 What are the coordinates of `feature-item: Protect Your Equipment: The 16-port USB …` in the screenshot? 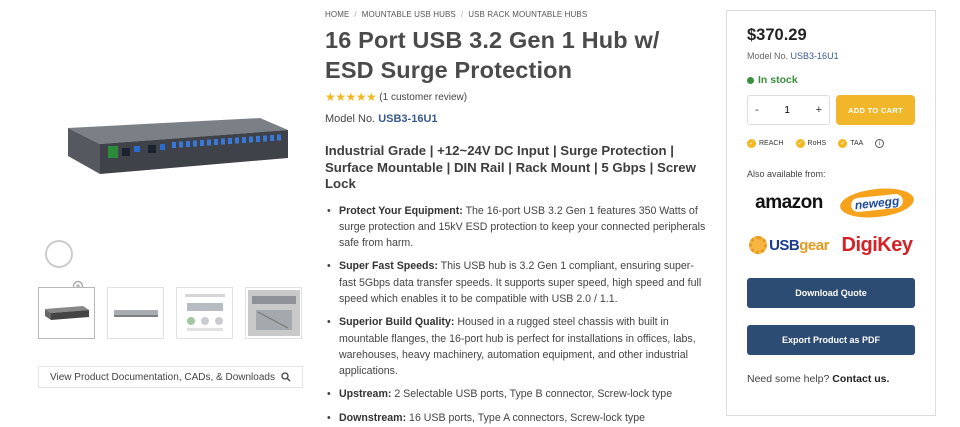 It's located at (517, 227).